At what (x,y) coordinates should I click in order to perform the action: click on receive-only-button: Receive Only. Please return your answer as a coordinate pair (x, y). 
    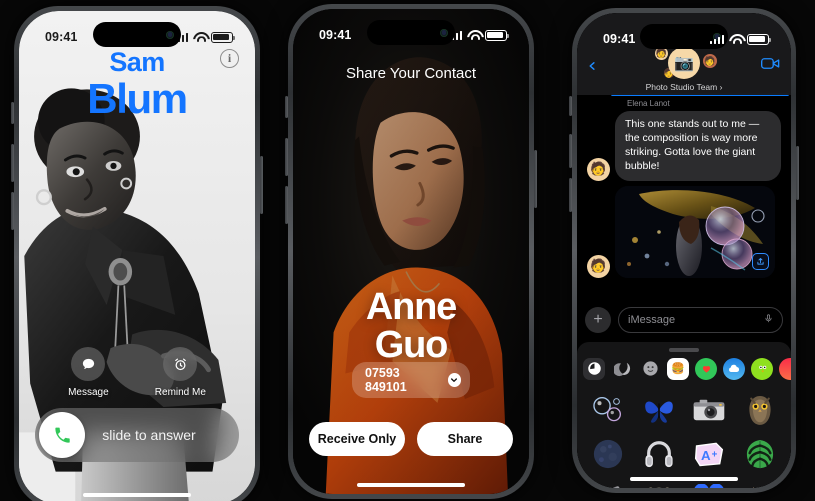
    Looking at the image, I should click on (357, 439).